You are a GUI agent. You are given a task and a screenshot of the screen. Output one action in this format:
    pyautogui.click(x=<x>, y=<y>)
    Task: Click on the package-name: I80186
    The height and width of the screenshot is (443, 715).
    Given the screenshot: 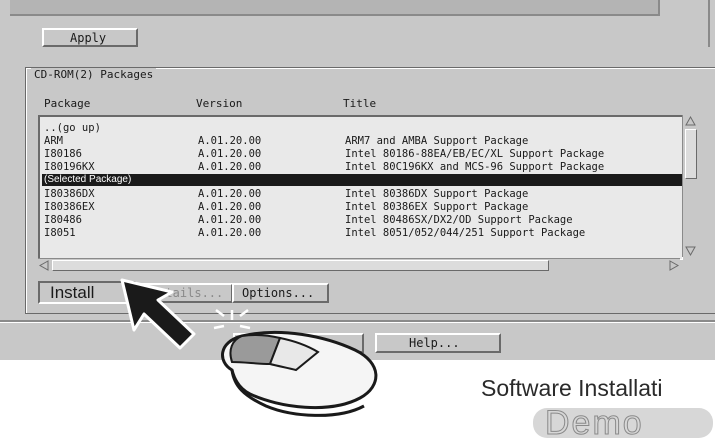 What is the action you would take?
    pyautogui.click(x=63, y=154)
    